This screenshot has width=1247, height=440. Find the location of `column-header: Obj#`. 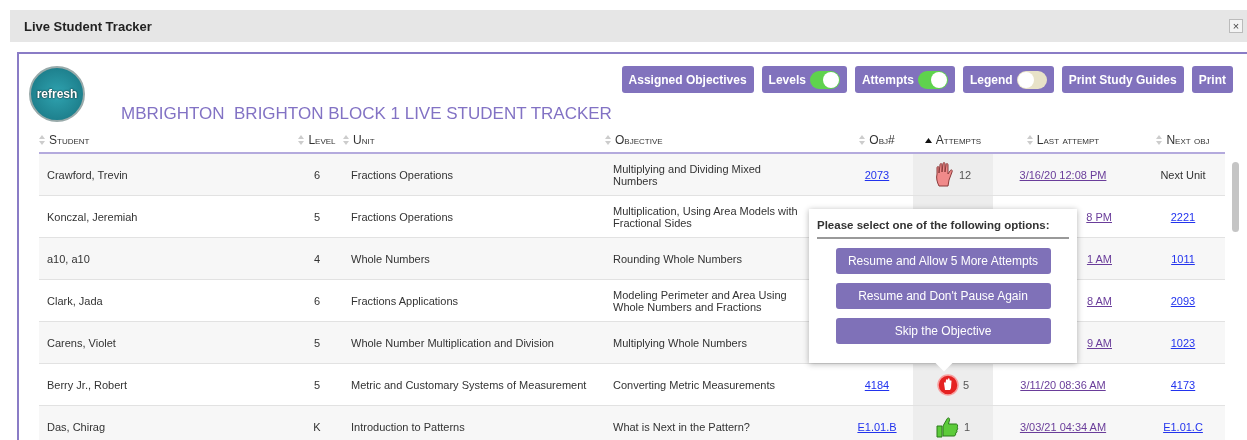

column-header: Obj# is located at coordinates (877, 140).